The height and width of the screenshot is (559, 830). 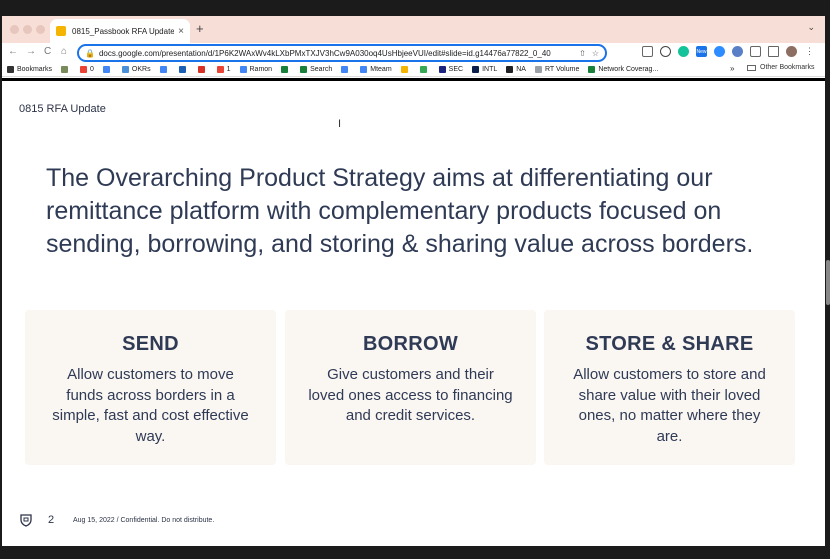 I want to click on bookmark-item: RT Volume, so click(x=557, y=69).